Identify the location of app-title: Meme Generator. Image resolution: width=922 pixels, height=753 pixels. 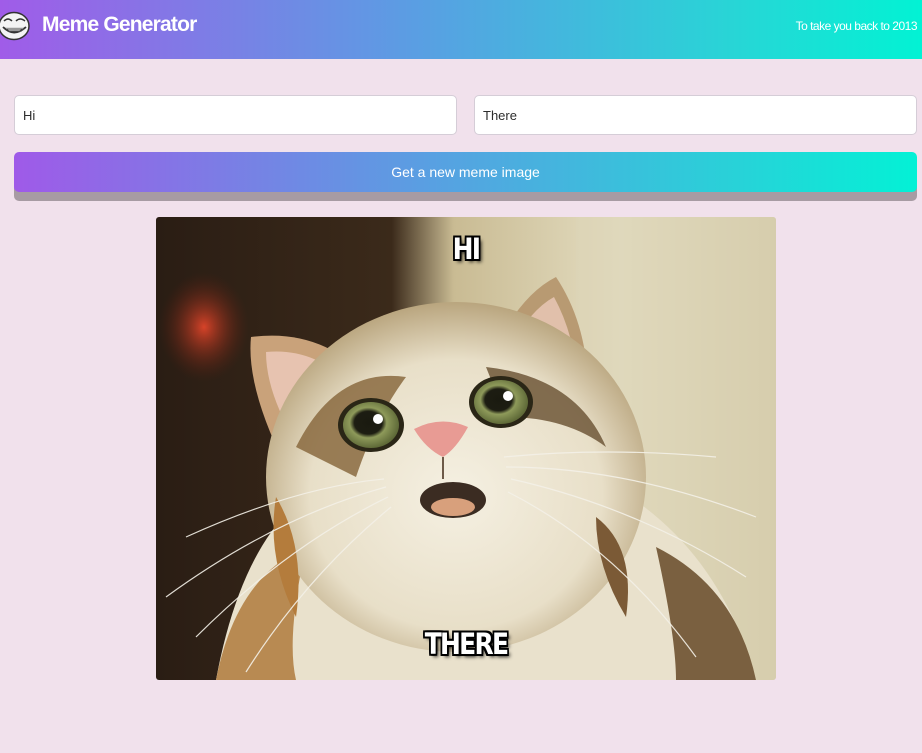
(119, 24).